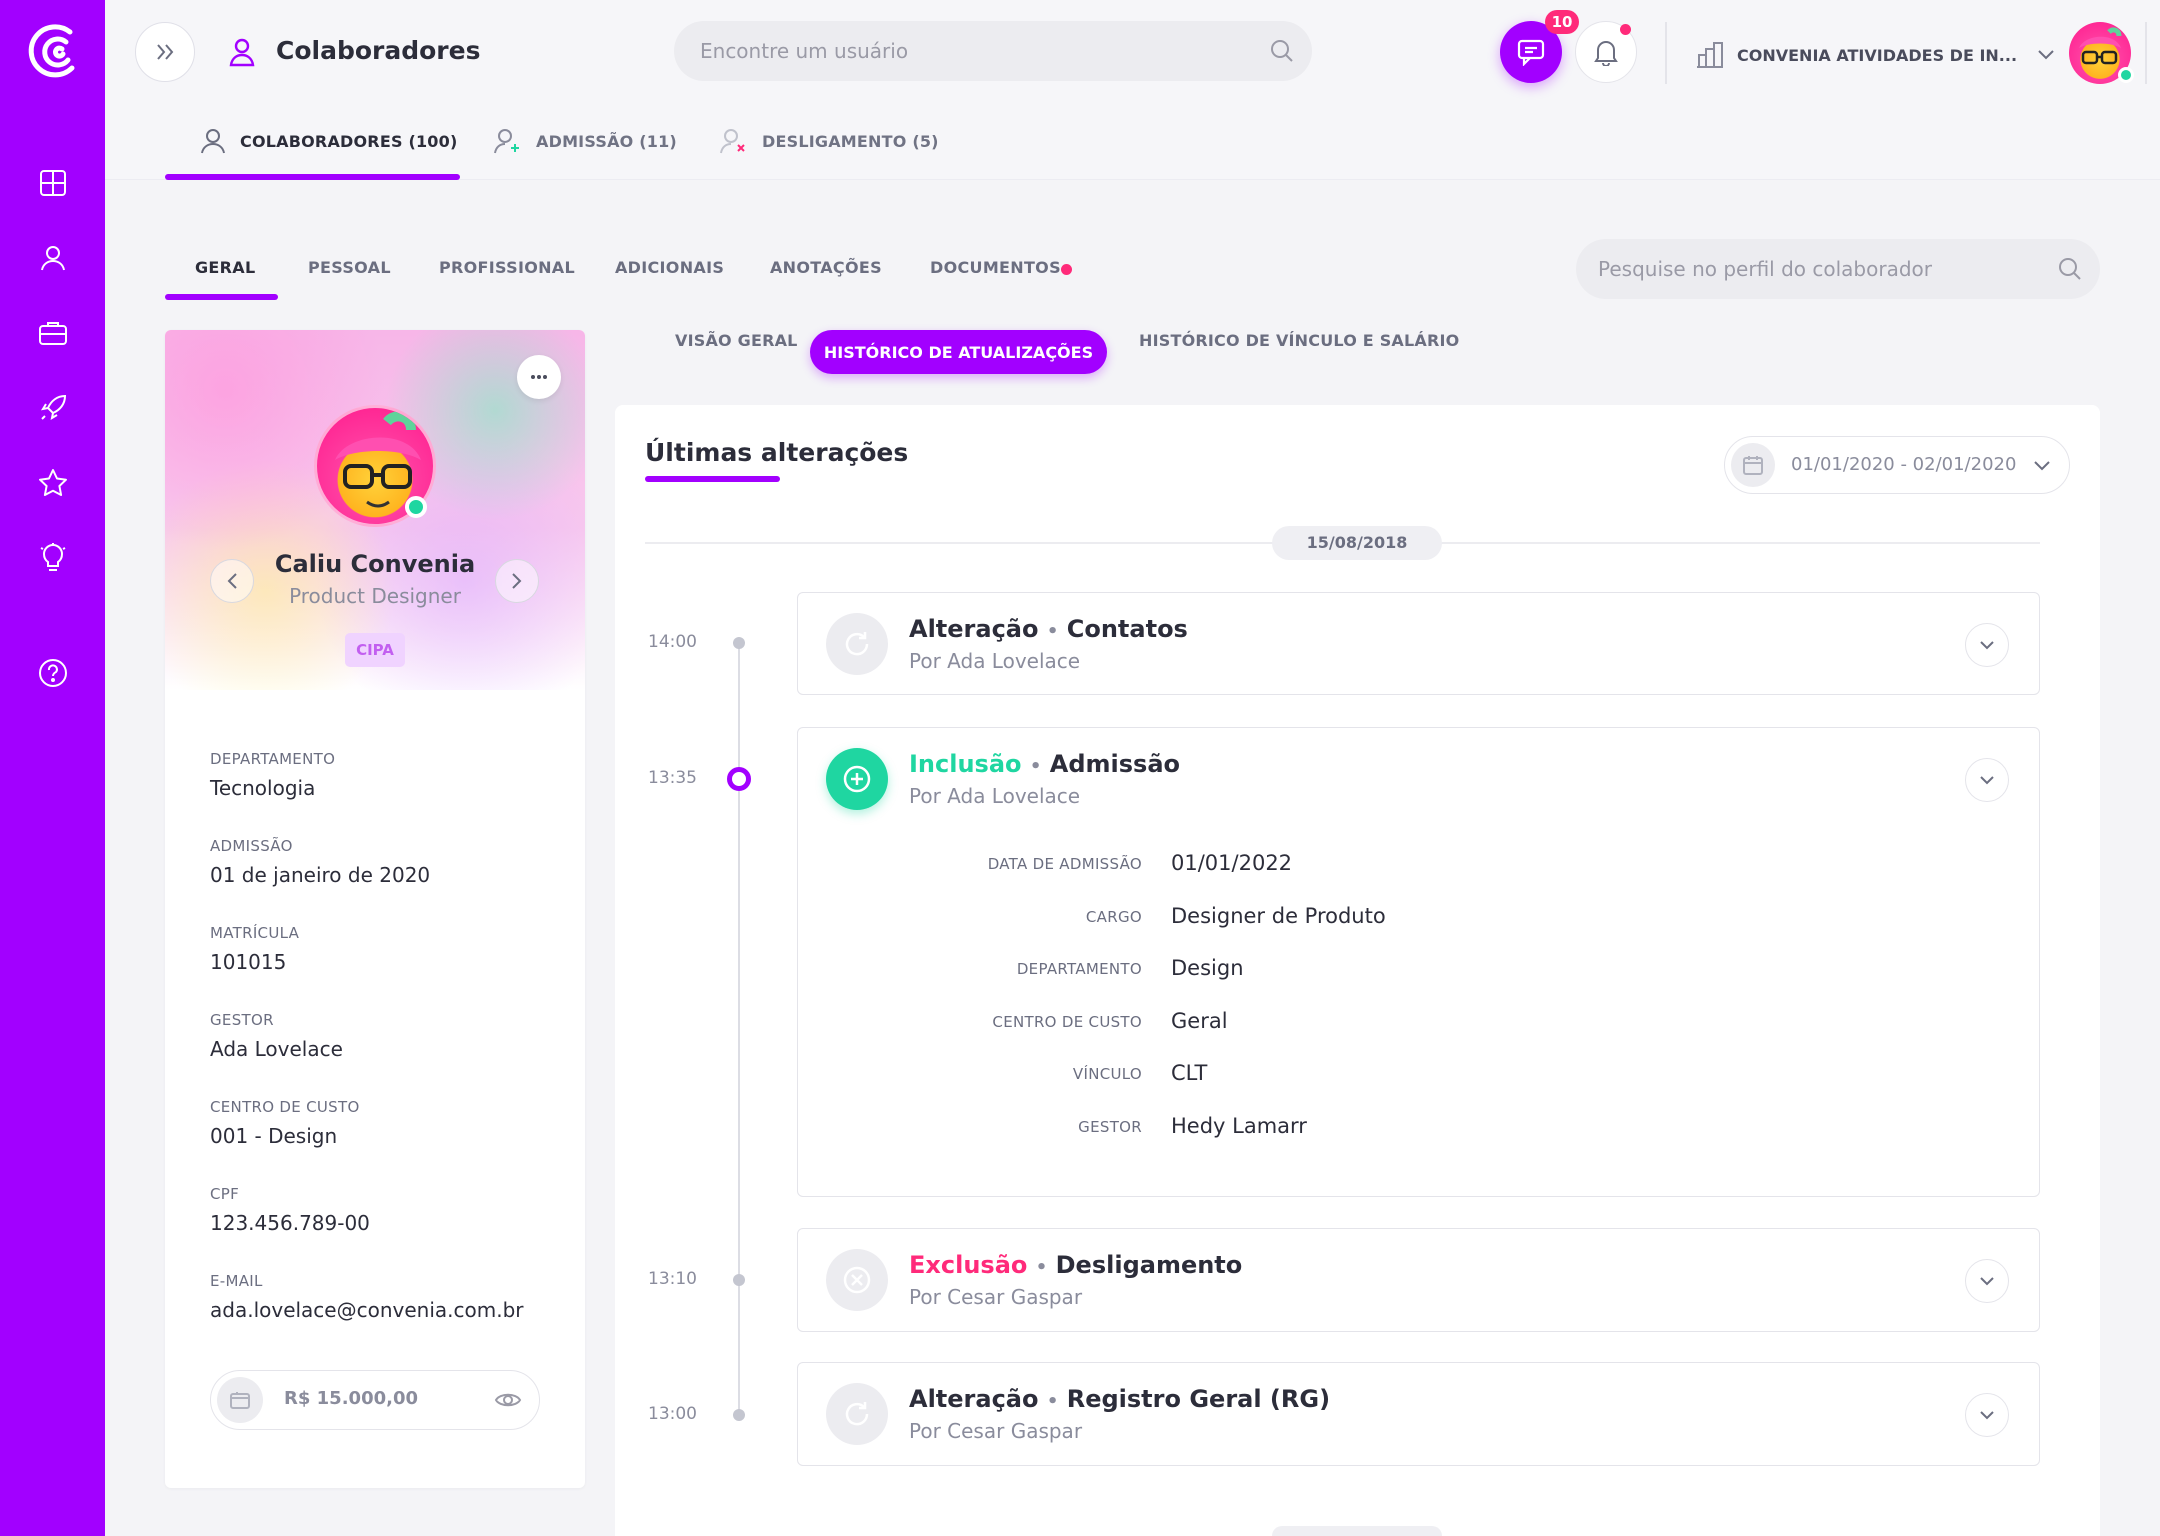  What do you see at coordinates (225, 267) in the screenshot?
I see `tab-geral: GERAL` at bounding box center [225, 267].